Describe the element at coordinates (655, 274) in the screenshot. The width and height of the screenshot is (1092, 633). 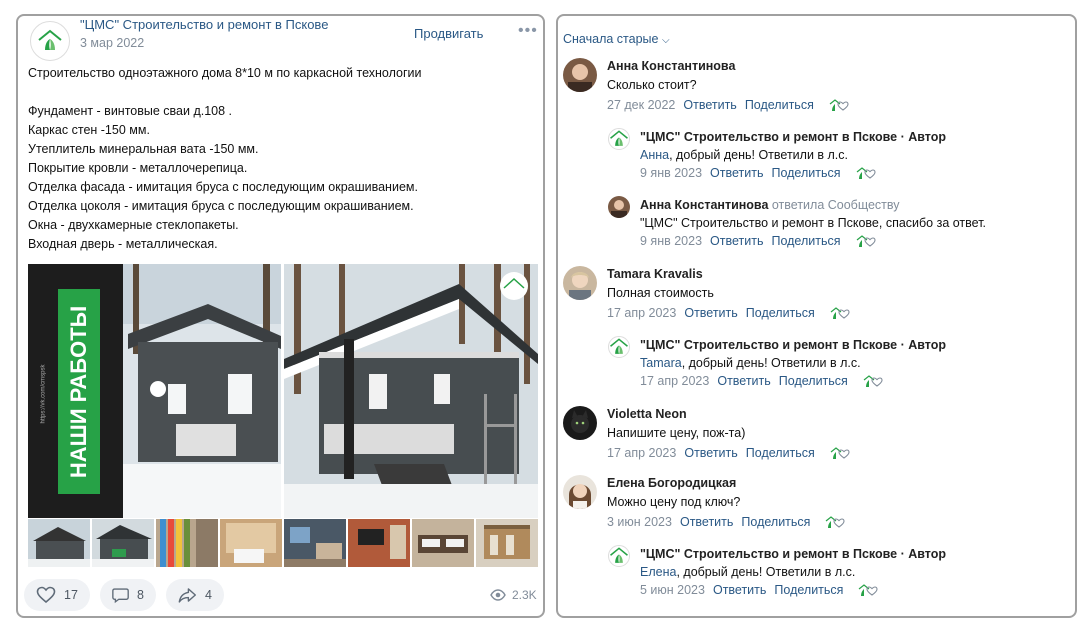
I see `comment-author: Tamara Kravalis` at that location.